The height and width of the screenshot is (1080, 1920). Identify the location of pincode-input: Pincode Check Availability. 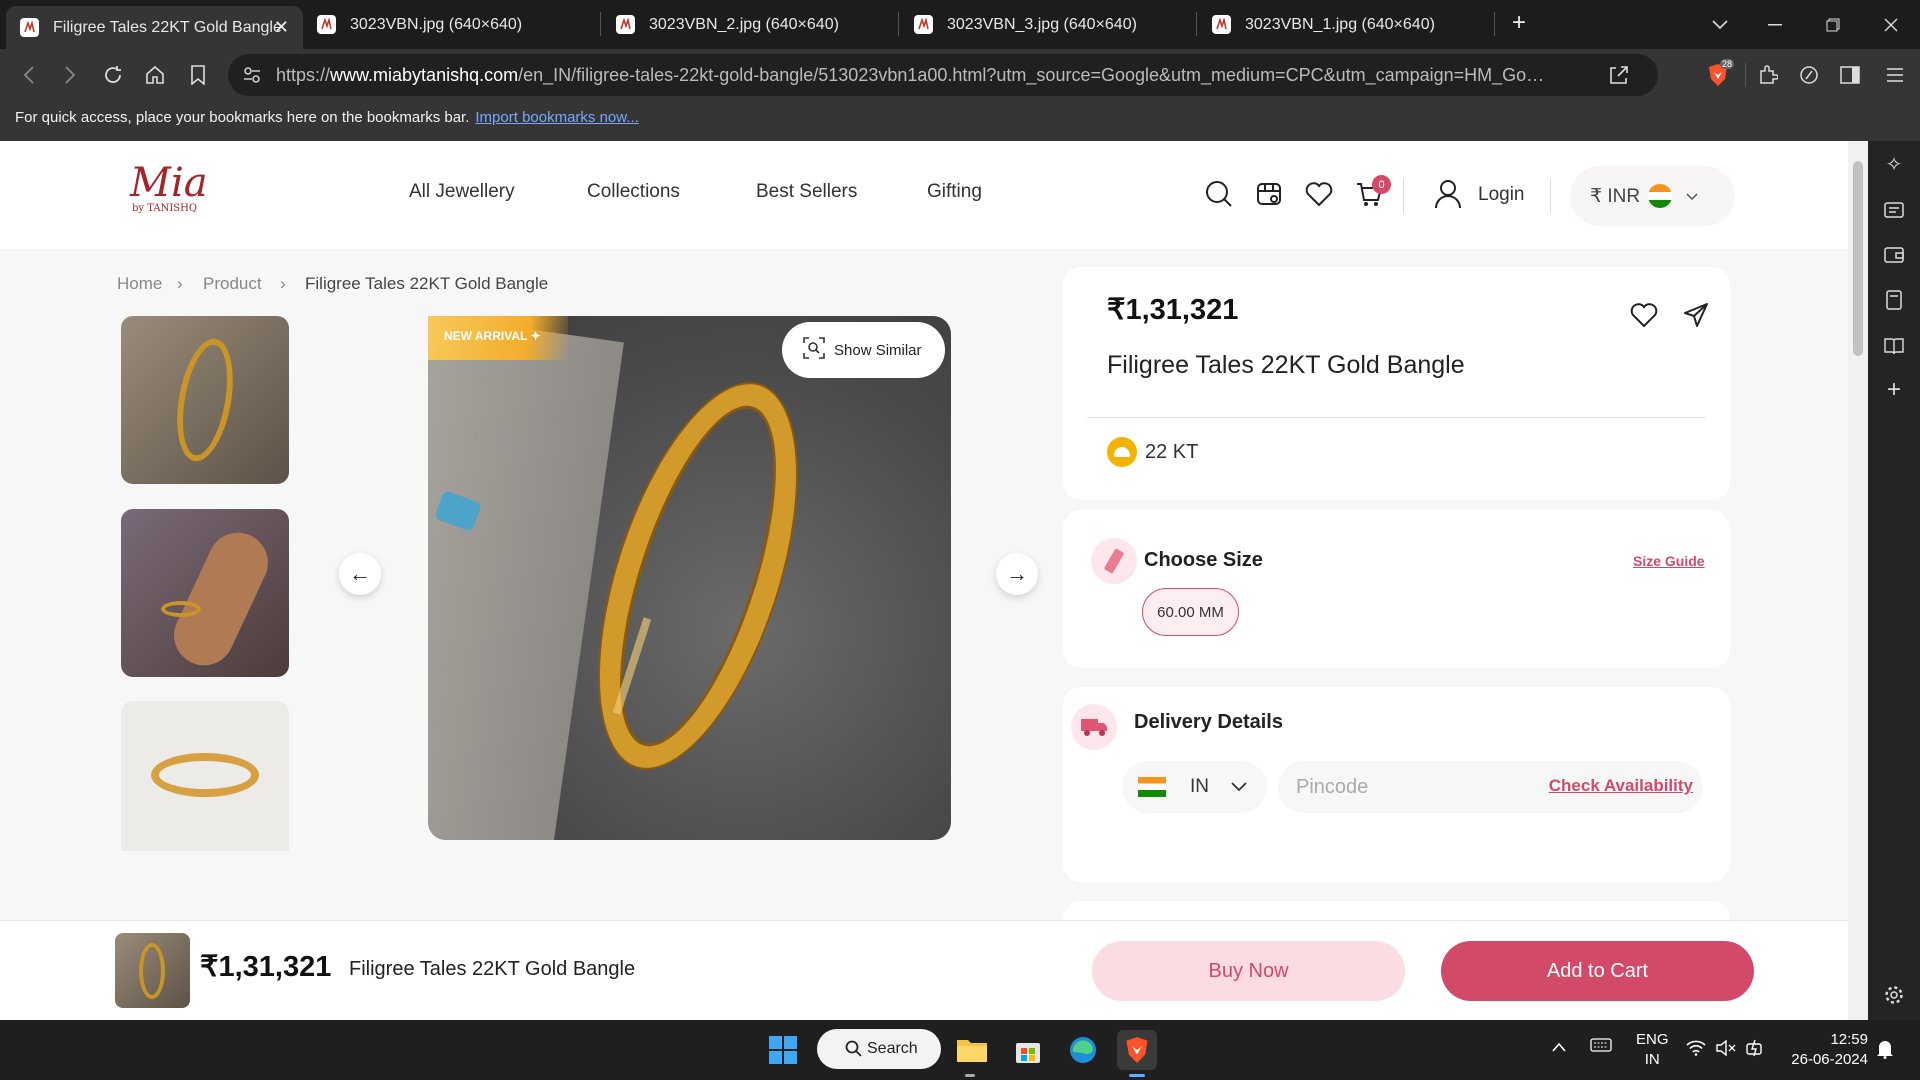
(1490, 787).